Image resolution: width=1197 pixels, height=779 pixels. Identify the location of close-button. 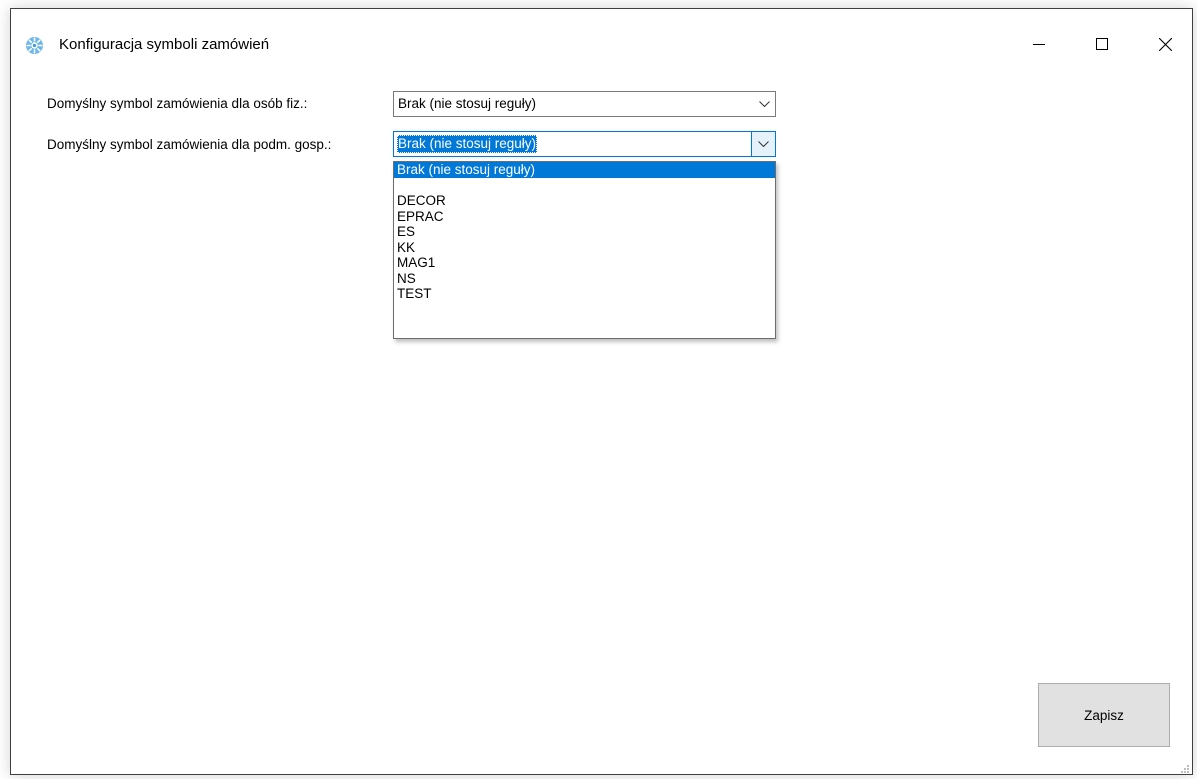
(1165, 44).